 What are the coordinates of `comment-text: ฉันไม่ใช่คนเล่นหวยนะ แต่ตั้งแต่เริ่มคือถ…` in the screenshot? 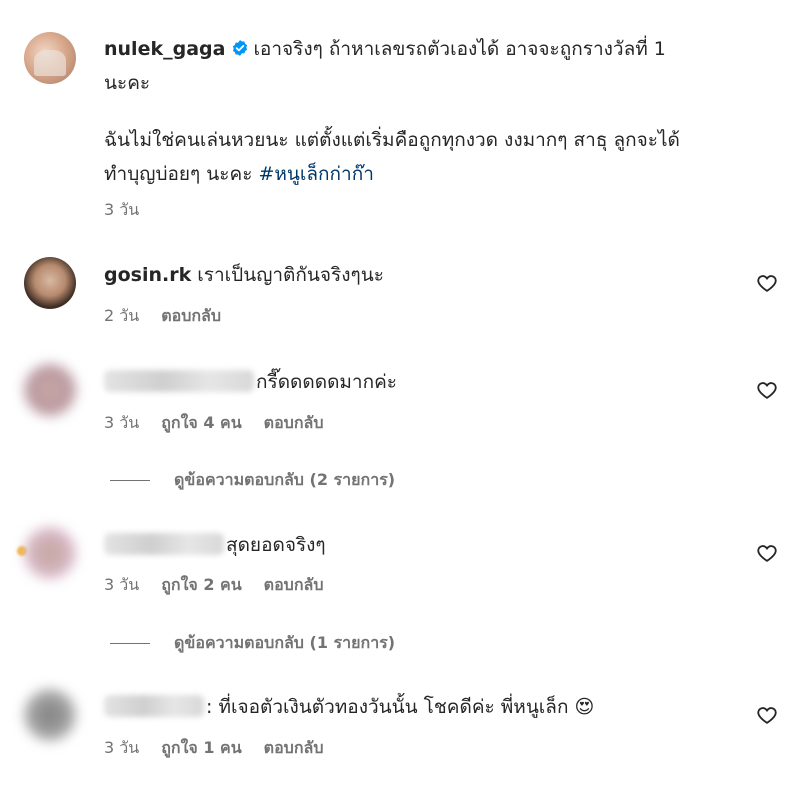 It's located at (392, 140).